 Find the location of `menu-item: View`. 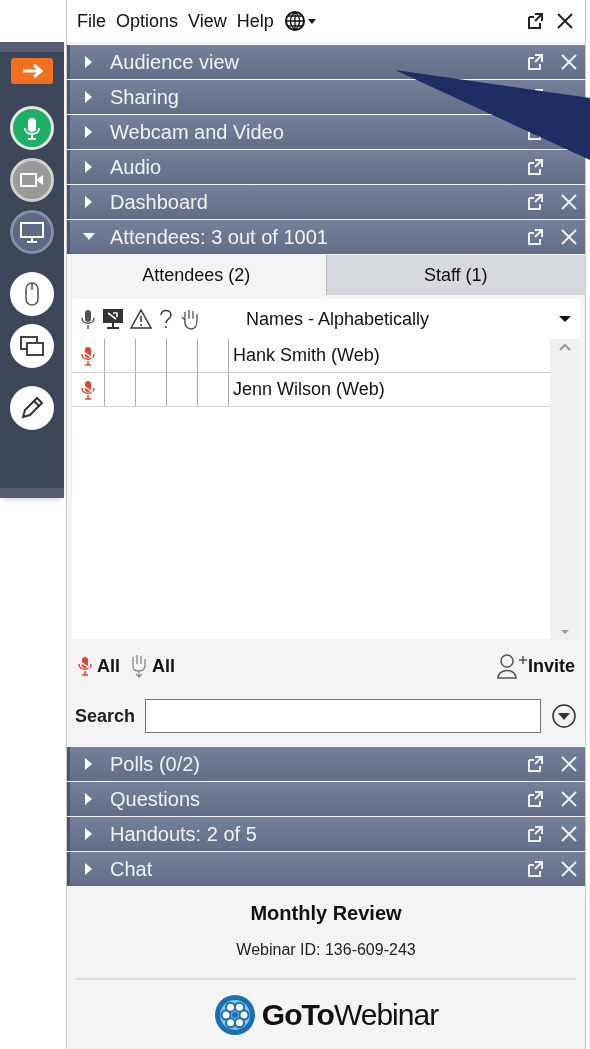

menu-item: View is located at coordinates (207, 21).